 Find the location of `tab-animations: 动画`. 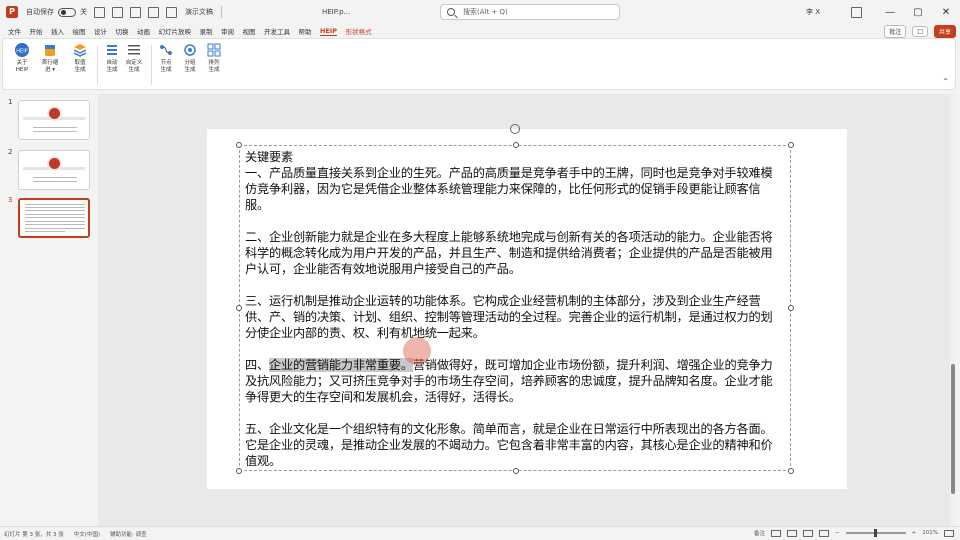

tab-animations: 动画 is located at coordinates (143, 31).